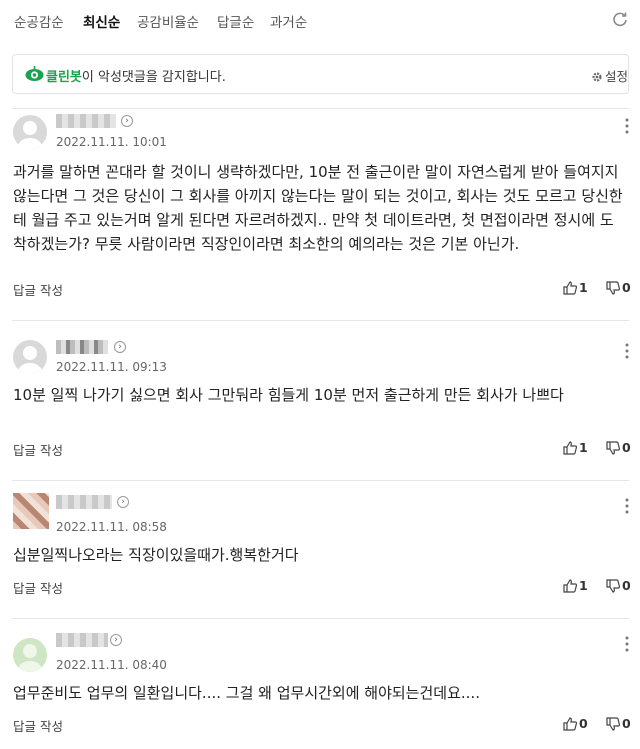 This screenshot has height=749, width=640. Describe the element at coordinates (235, 21) in the screenshot. I see `sort-tab-replies: 답글순` at that location.